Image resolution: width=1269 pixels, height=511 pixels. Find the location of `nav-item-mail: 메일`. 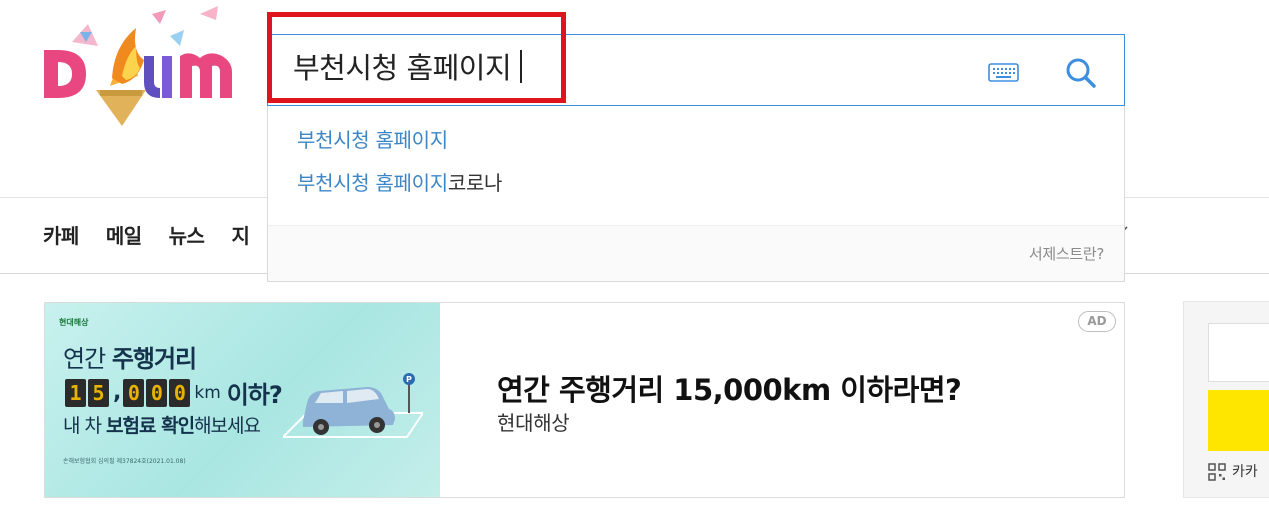

nav-item-mail: 메일 is located at coordinates (124, 237).